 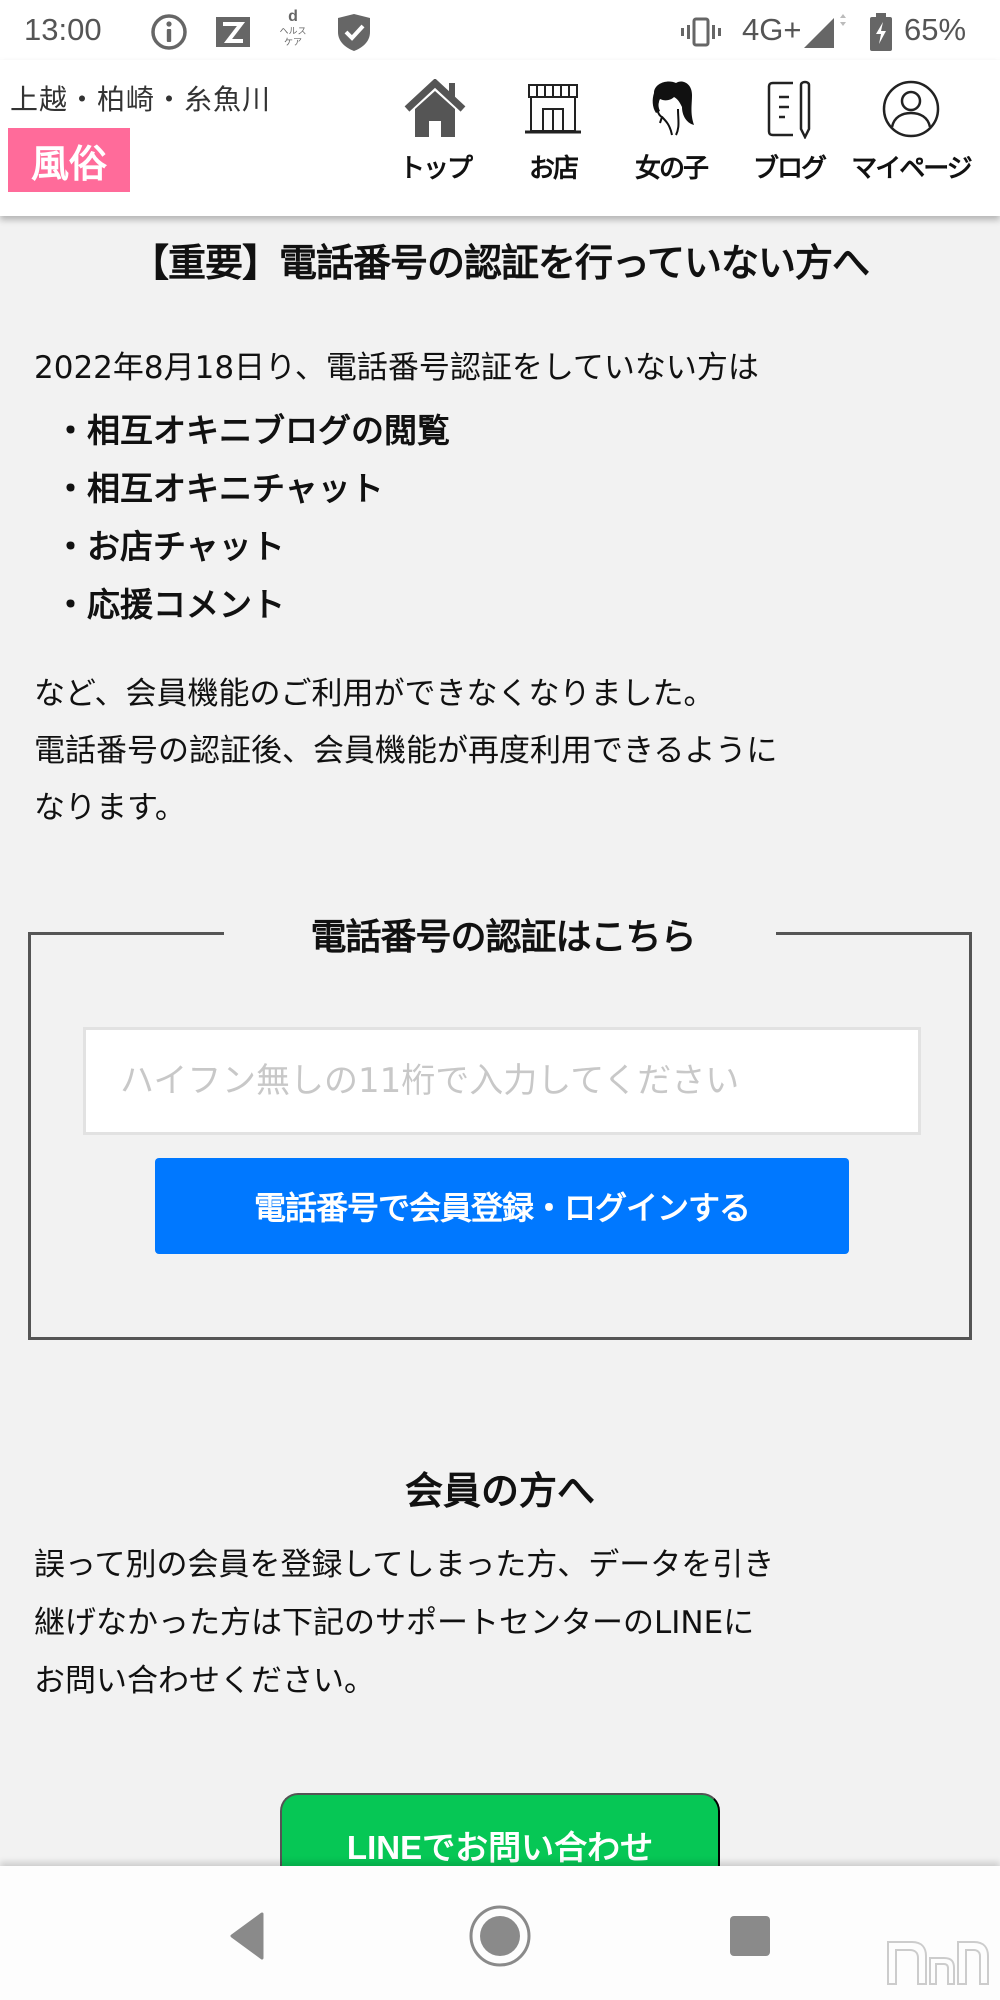 I want to click on nav-label: マイページ, so click(x=911, y=169).